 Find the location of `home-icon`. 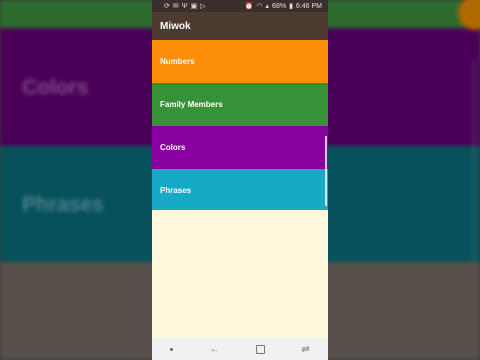

home-icon is located at coordinates (260, 349).